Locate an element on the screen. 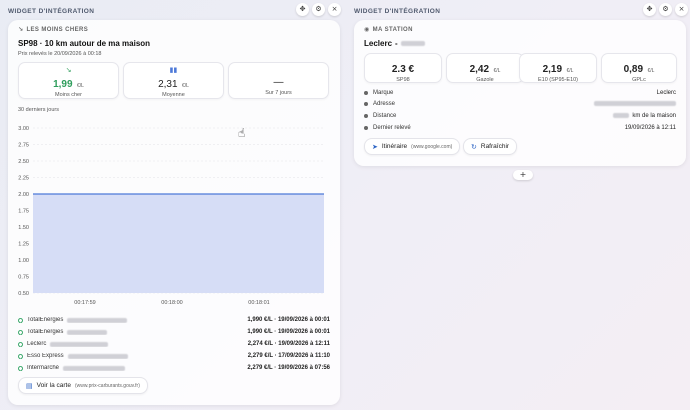 This screenshot has width=690, height=410. x-tick-label: 00:17:59 is located at coordinates (84, 303).